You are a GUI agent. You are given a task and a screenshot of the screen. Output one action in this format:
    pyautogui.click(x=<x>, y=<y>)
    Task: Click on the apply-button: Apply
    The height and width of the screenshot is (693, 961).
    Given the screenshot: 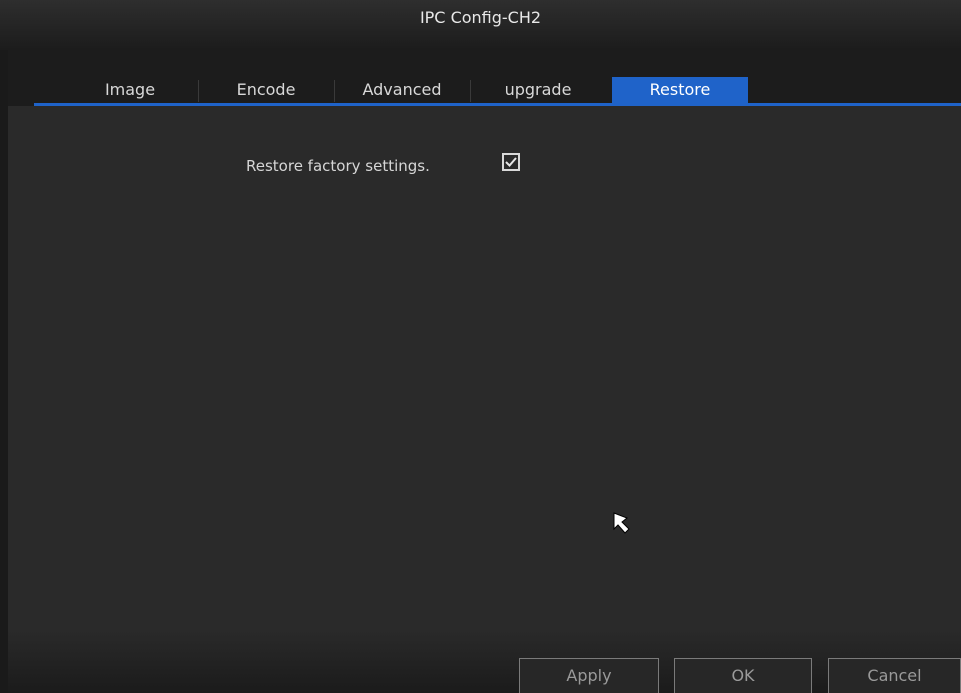 What is the action you would take?
    pyautogui.click(x=589, y=675)
    